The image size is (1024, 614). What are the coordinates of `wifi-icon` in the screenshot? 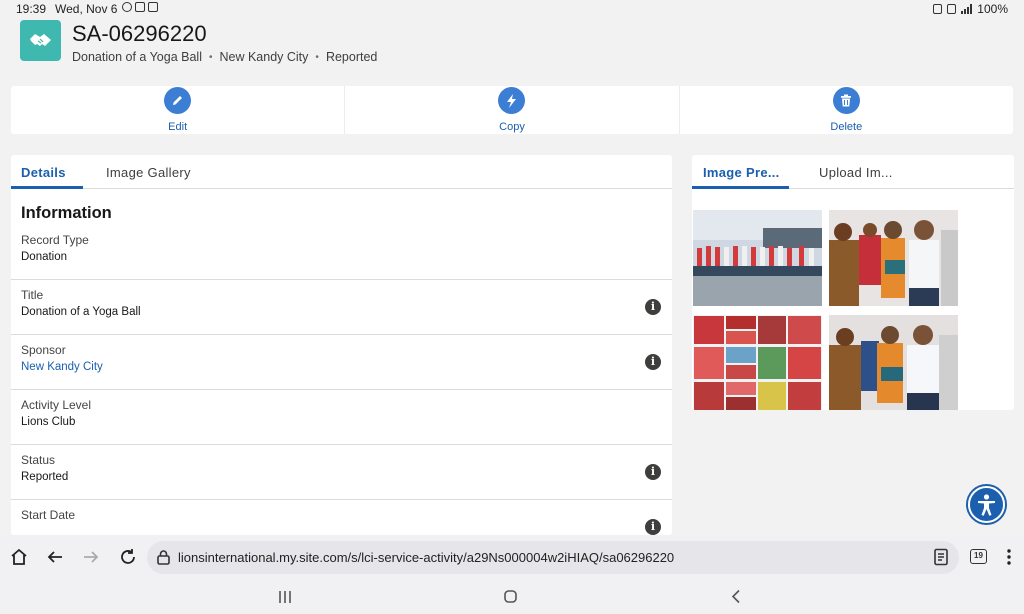 It's located at (952, 9).